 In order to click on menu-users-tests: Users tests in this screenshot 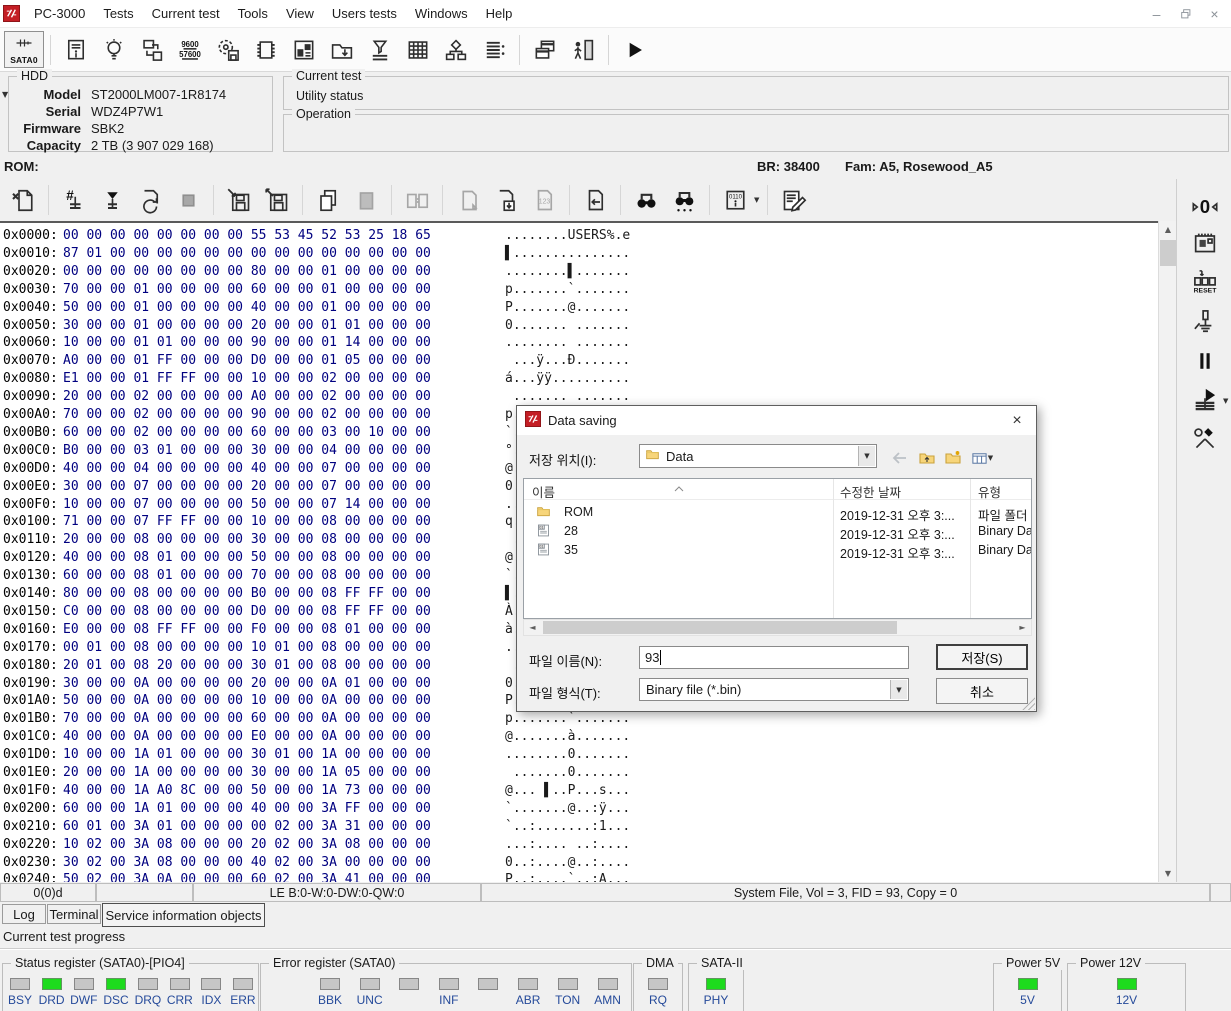, I will do `click(364, 13)`.